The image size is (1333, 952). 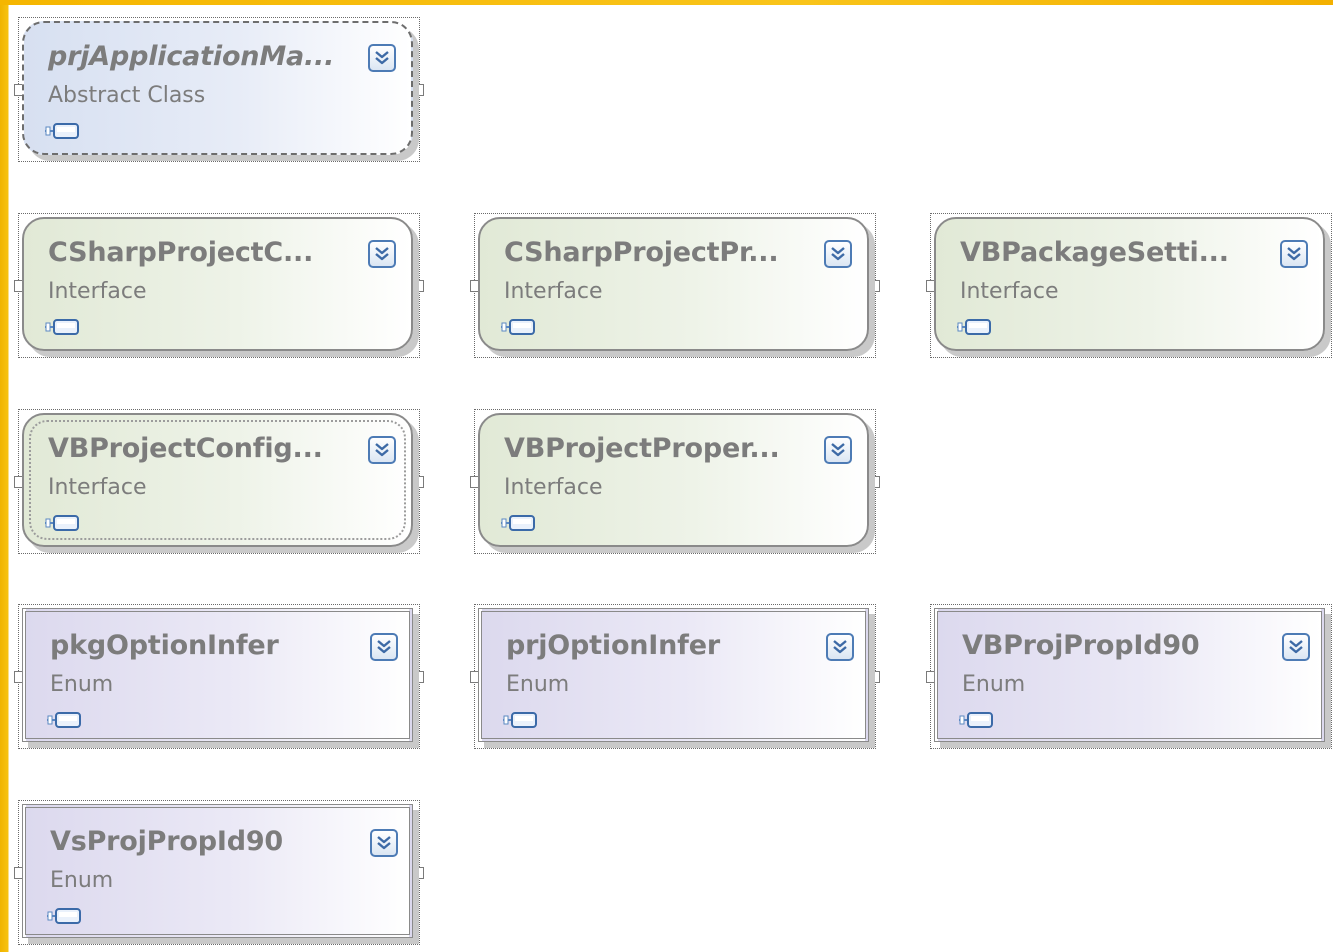 I want to click on enum-shape-VsProjPropId90: VsProjPropId90 Enum, so click(x=219, y=872).